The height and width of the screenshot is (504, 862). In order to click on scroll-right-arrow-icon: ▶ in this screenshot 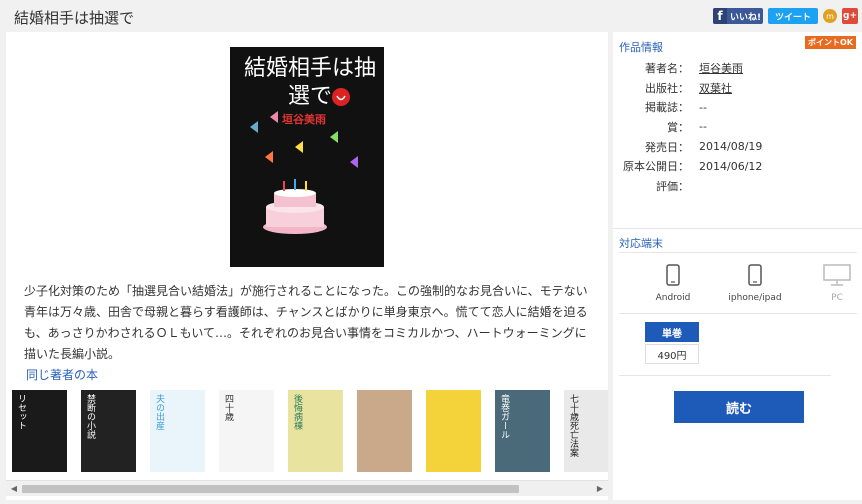, I will do `click(600, 489)`.